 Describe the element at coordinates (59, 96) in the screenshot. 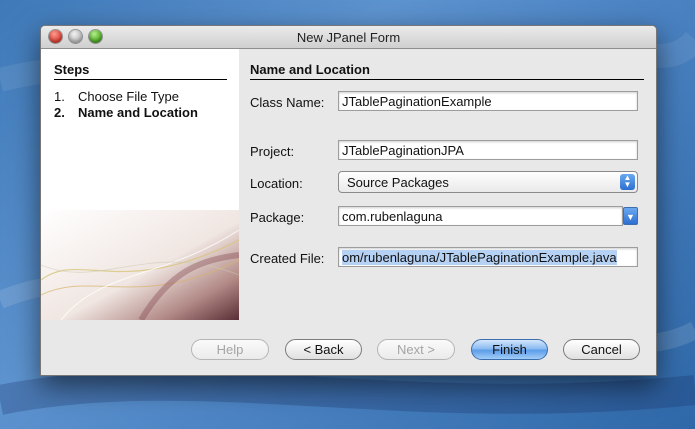

I see `step-number: 1.` at that location.